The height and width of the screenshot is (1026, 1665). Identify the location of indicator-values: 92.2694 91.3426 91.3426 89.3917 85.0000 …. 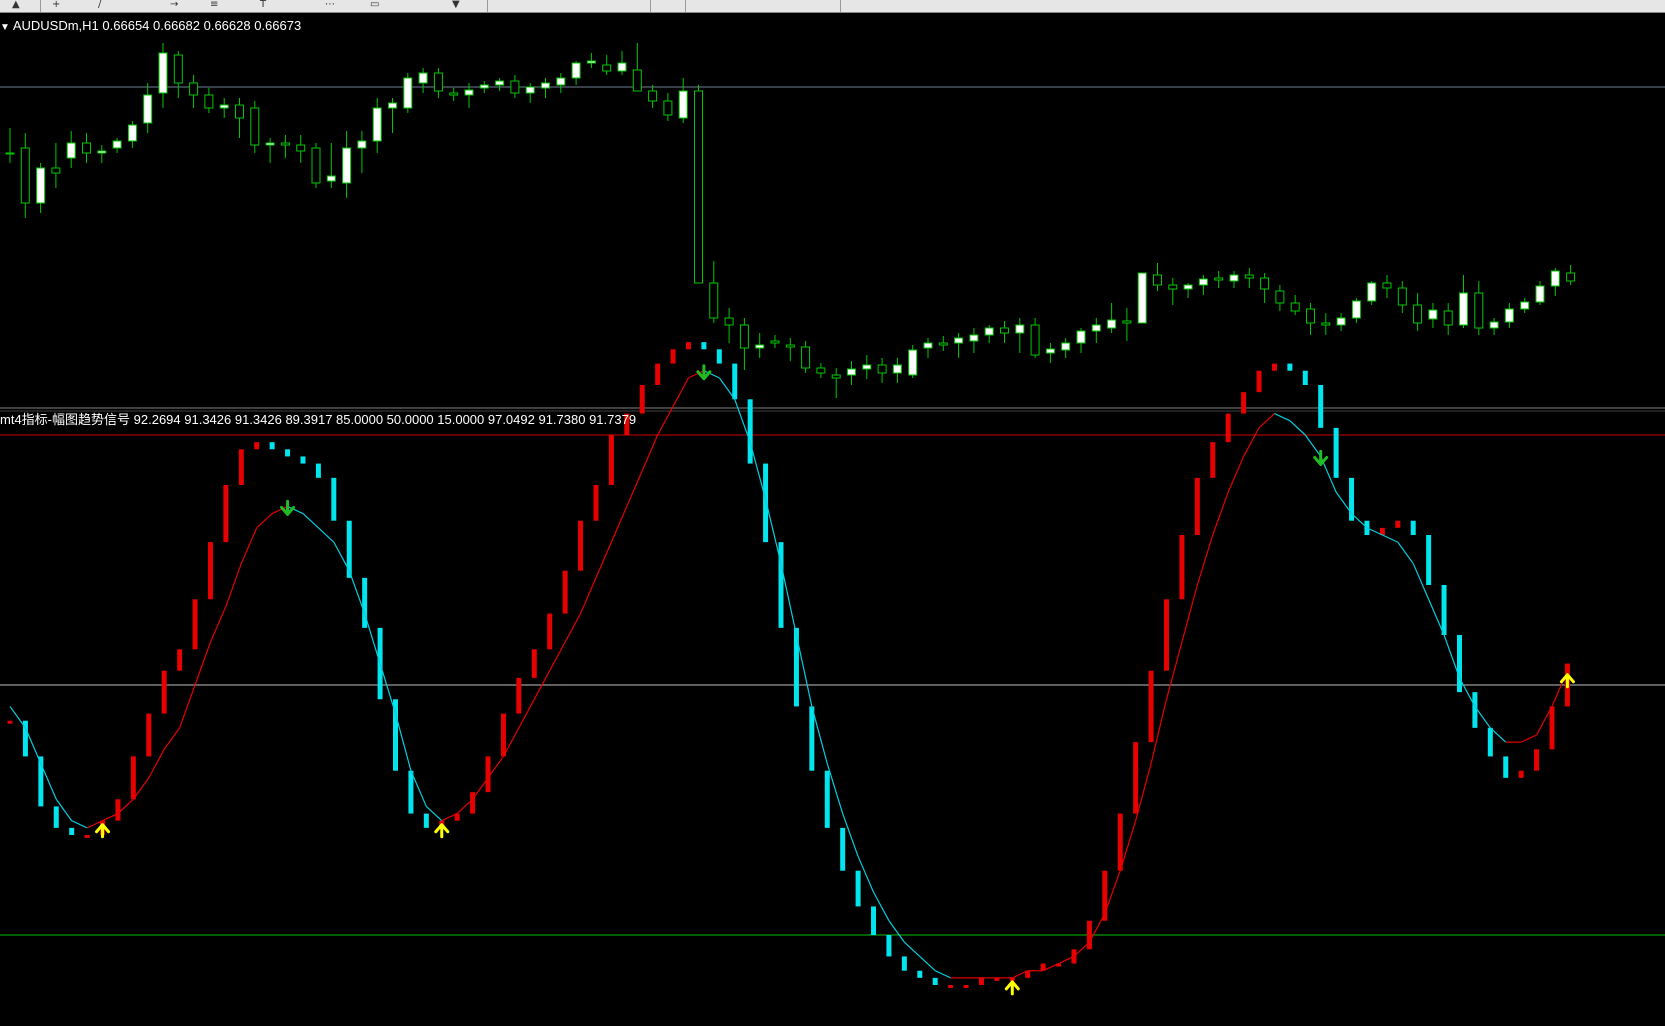
(385, 419).